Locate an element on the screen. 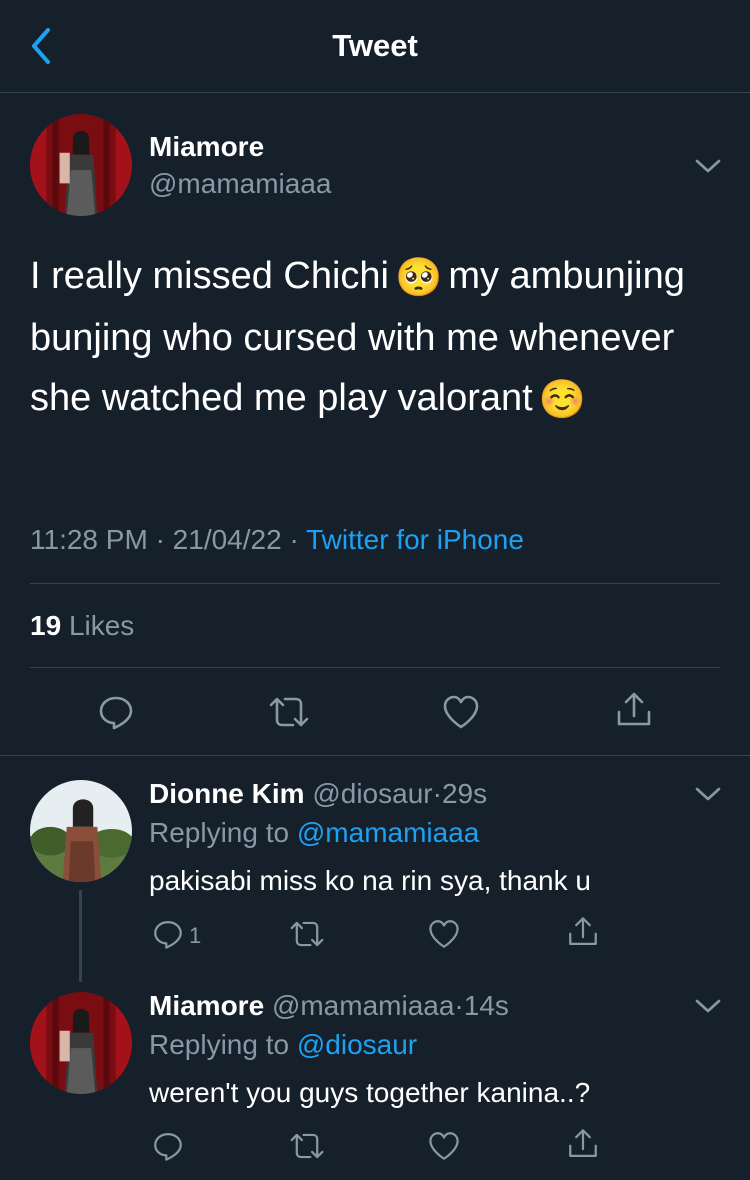  reply-count: 1 is located at coordinates (195, 935).